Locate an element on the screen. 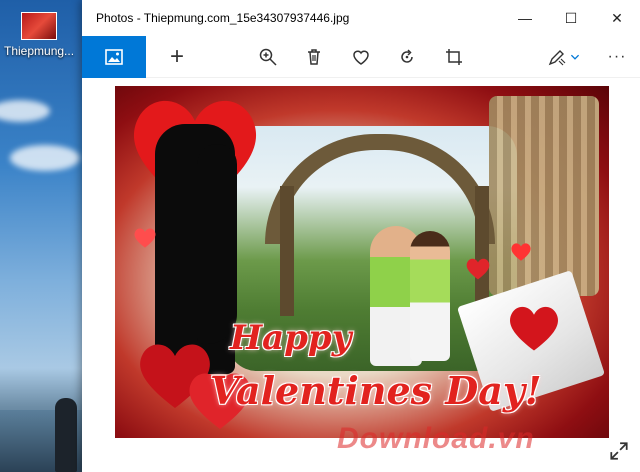 The width and height of the screenshot is (640, 472). expand-icon is located at coordinates (619, 451).